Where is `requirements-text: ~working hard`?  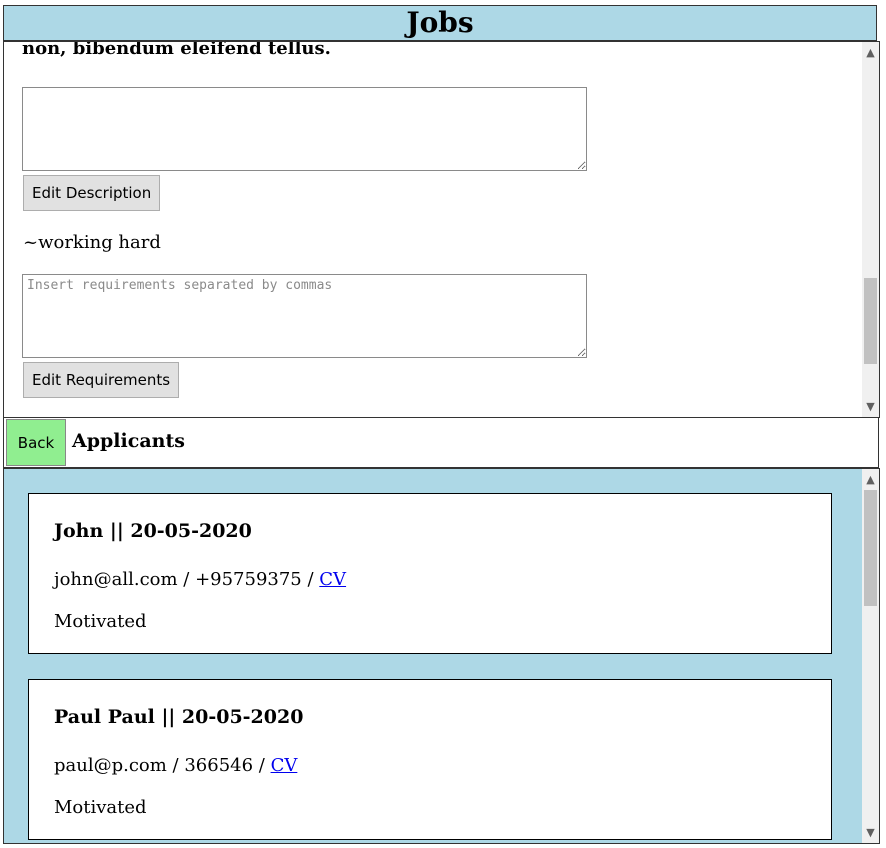 requirements-text: ~working hard is located at coordinates (92, 242).